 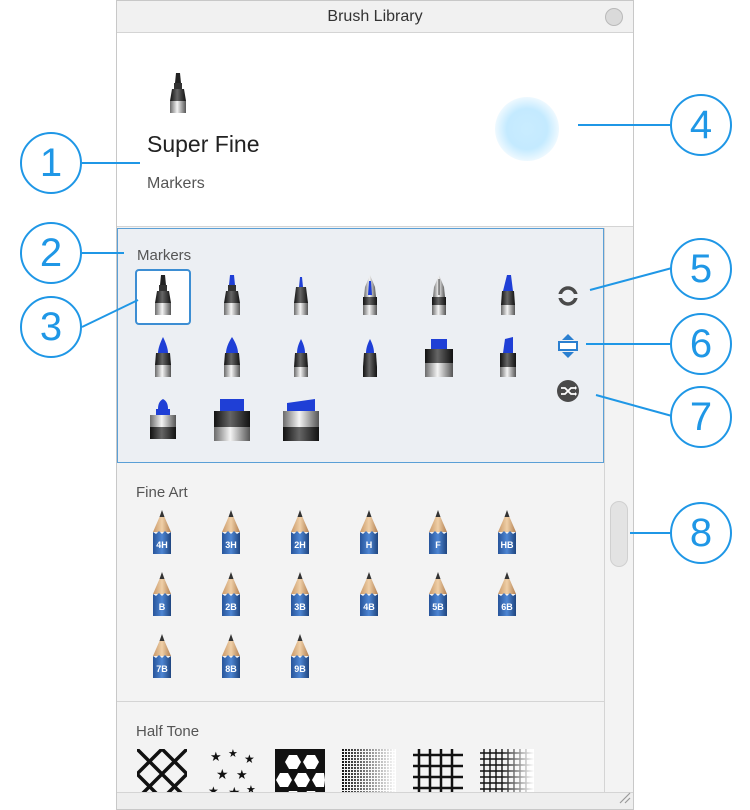 What do you see at coordinates (439, 359) in the screenshot?
I see `brush-marker-wide` at bounding box center [439, 359].